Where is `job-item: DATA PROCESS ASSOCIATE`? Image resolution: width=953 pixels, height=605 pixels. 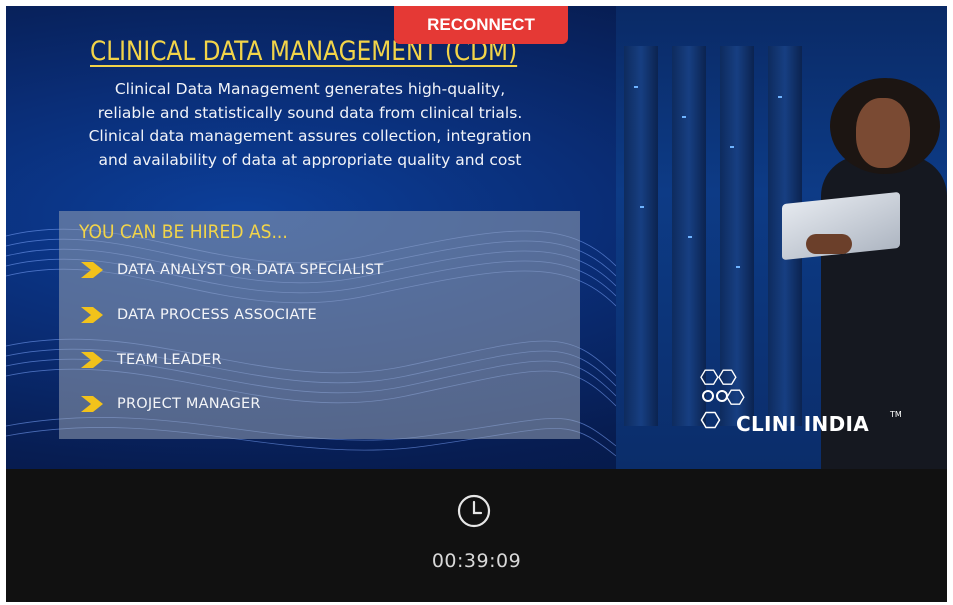 job-item: DATA PROCESS ASSOCIATE is located at coordinates (198, 315).